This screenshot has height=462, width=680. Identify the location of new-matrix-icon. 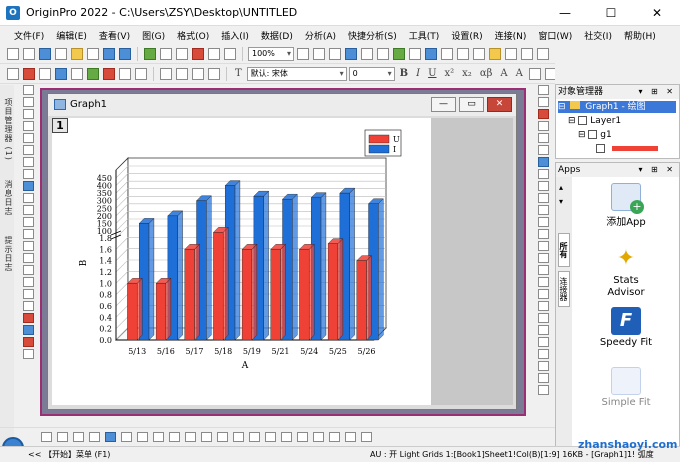
(61, 53).